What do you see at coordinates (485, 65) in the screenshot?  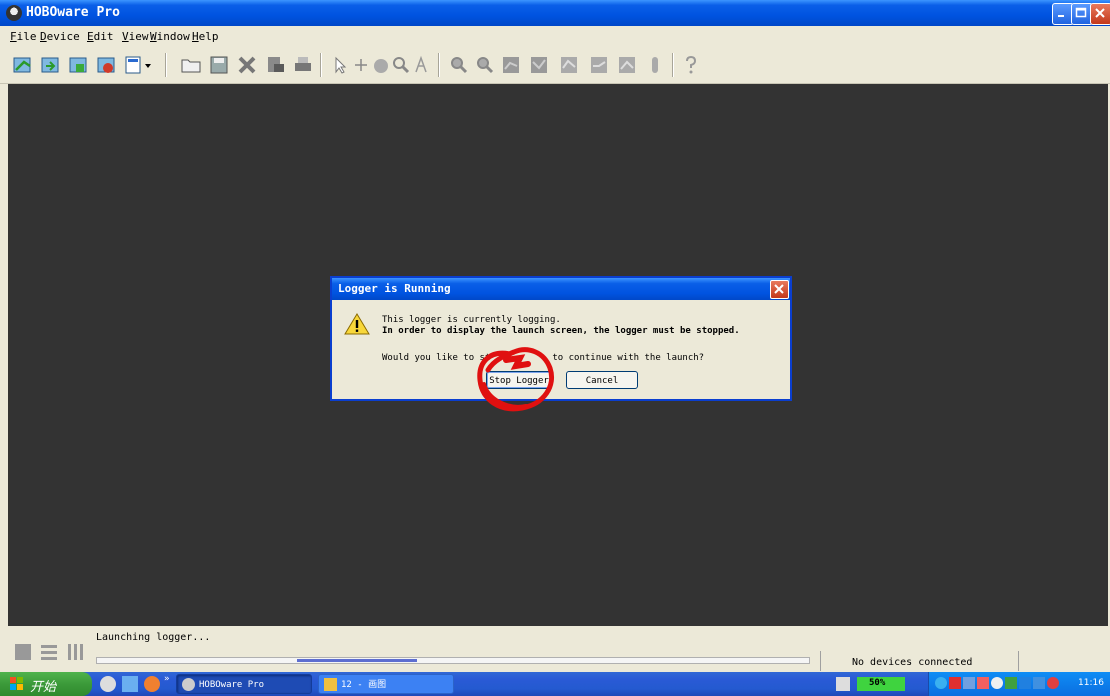 I see `zoom-out-icon` at bounding box center [485, 65].